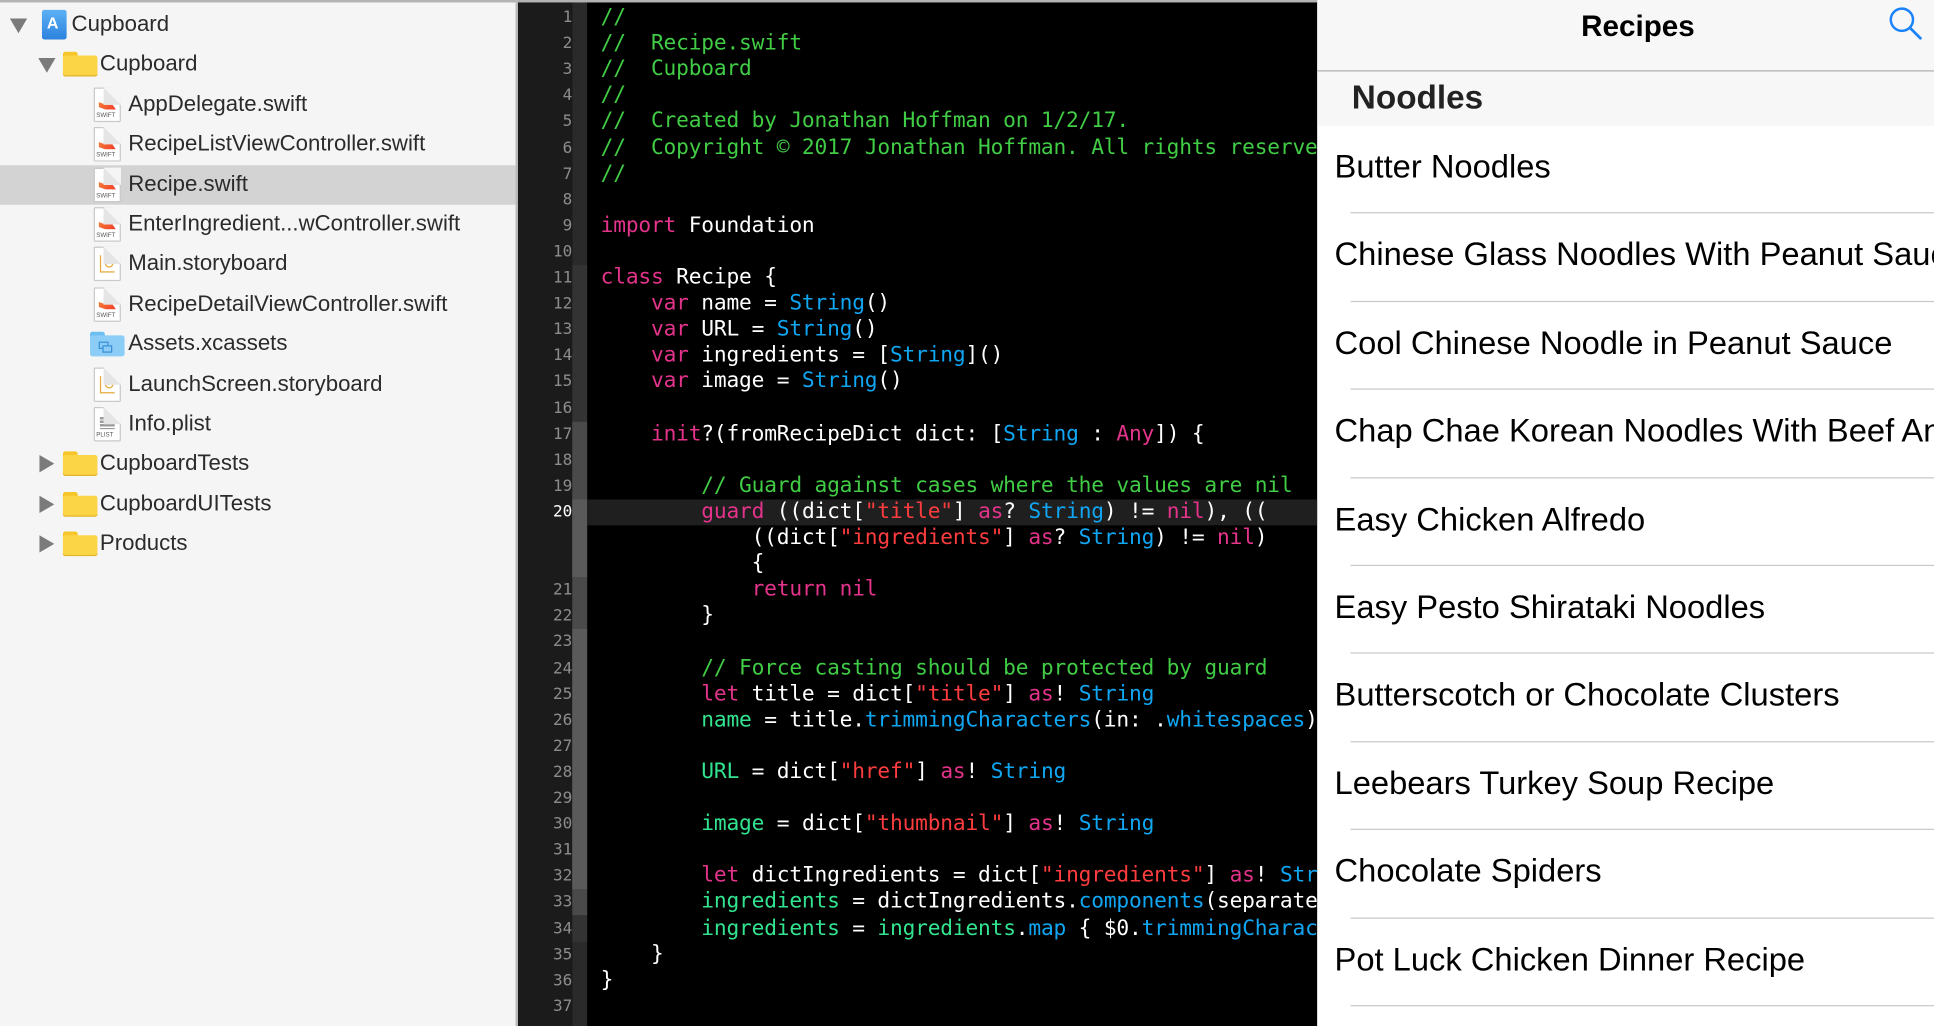  I want to click on code-line: {, so click(683, 564).